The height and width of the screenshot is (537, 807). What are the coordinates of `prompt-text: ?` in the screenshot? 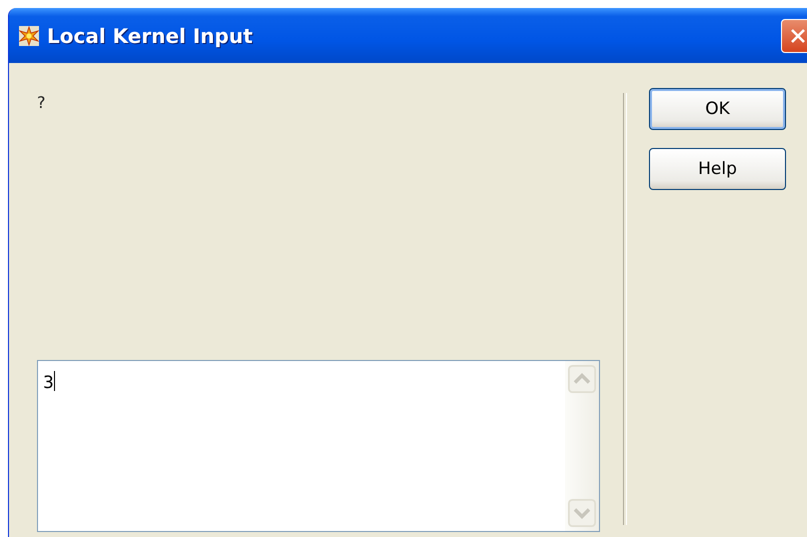 It's located at (41, 103).